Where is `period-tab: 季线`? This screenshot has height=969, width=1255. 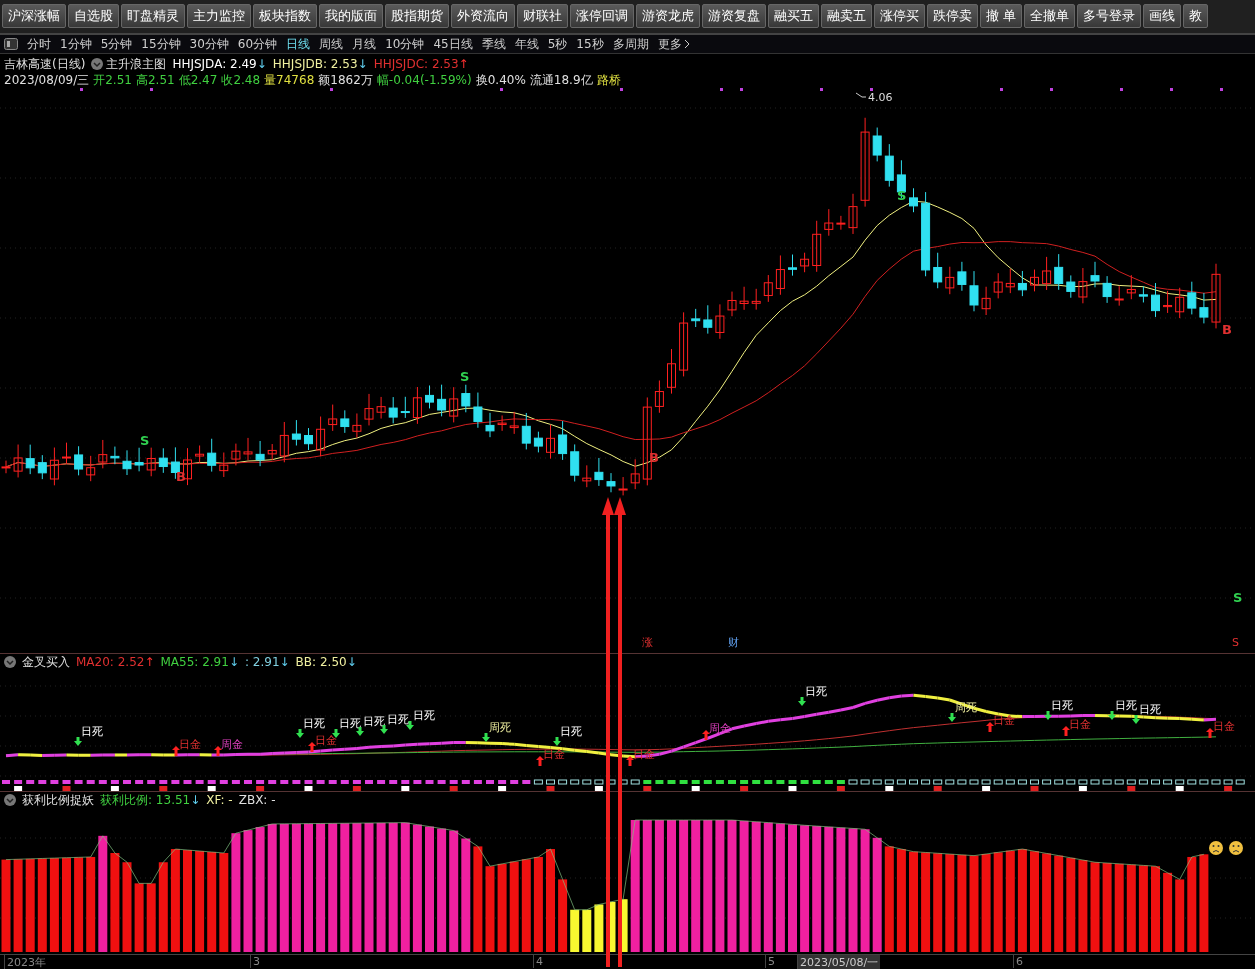
period-tab: 季线 is located at coordinates (493, 44).